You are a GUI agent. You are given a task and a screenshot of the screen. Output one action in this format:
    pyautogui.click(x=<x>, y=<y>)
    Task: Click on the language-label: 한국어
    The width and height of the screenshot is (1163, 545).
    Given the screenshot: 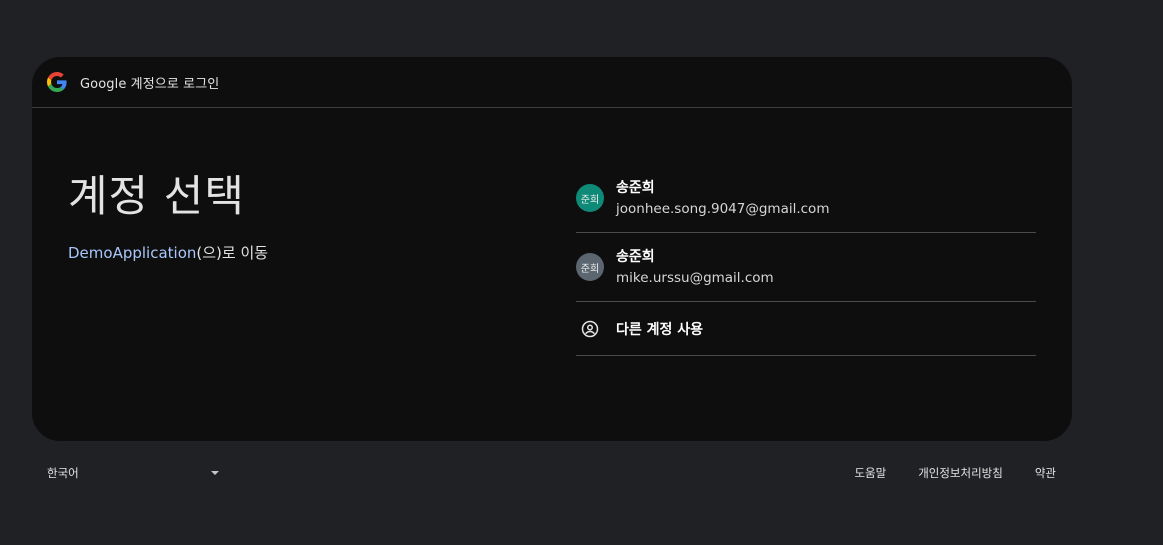 What is the action you would take?
    pyautogui.click(x=63, y=473)
    